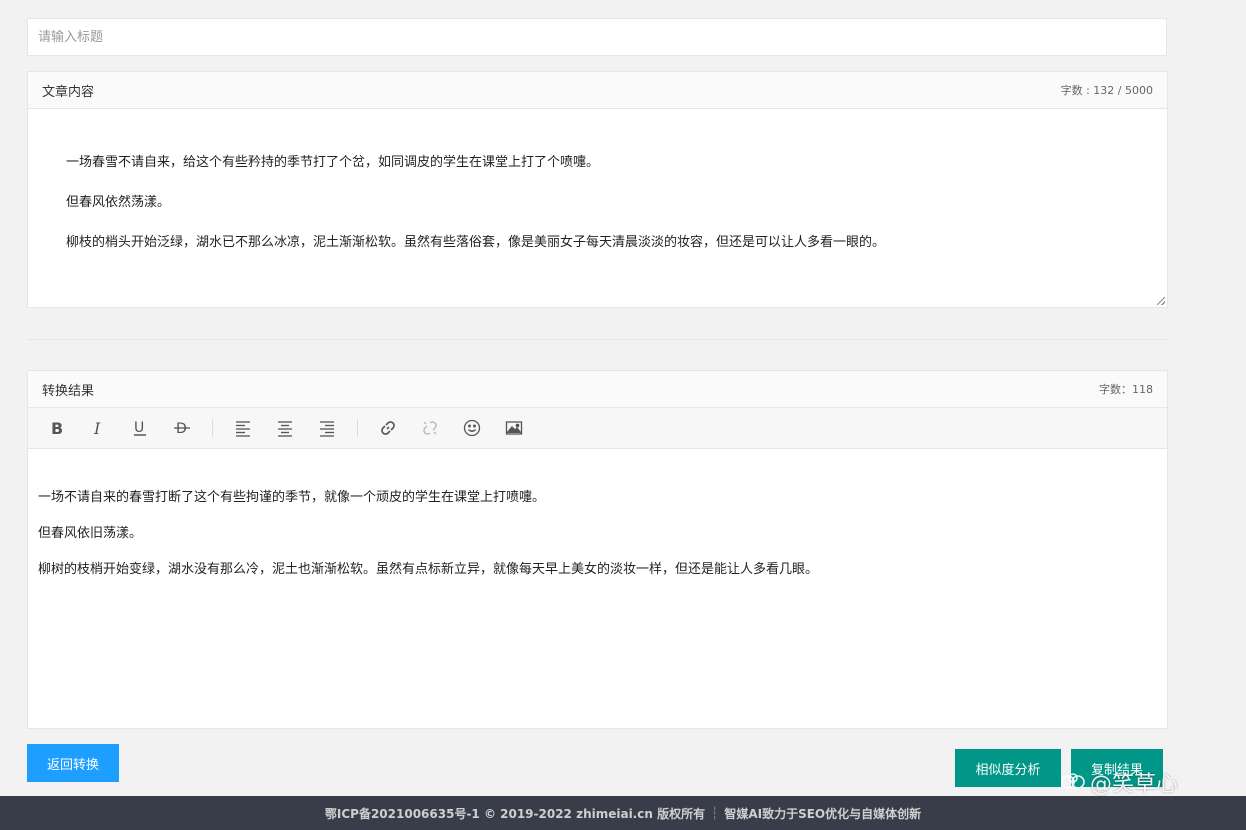 The image size is (1246, 830). What do you see at coordinates (285, 428) in the screenshot?
I see `align-center-icon` at bounding box center [285, 428].